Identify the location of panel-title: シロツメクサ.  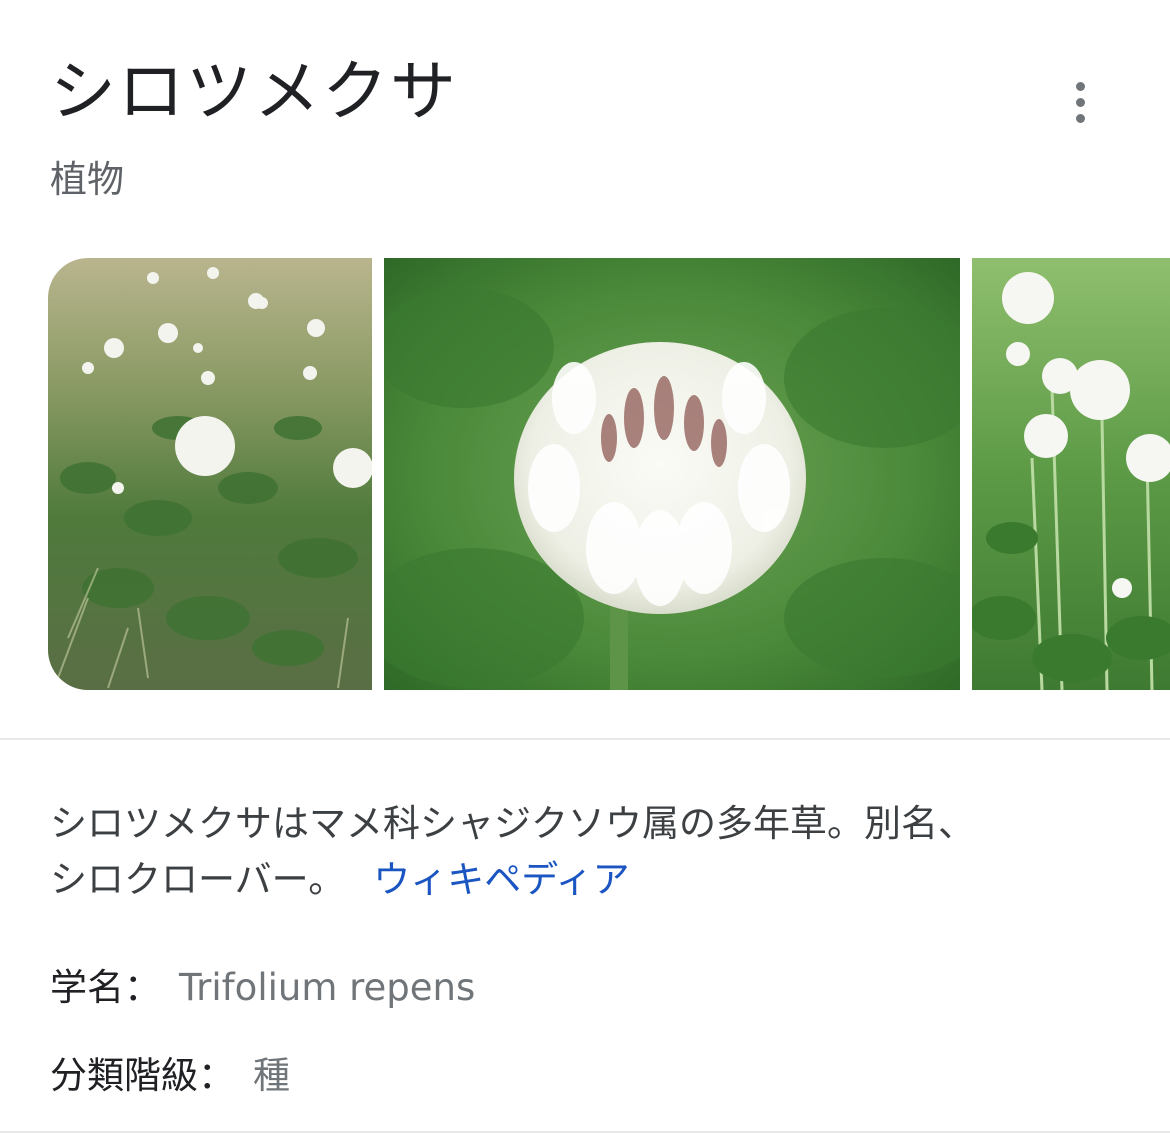
(254, 91).